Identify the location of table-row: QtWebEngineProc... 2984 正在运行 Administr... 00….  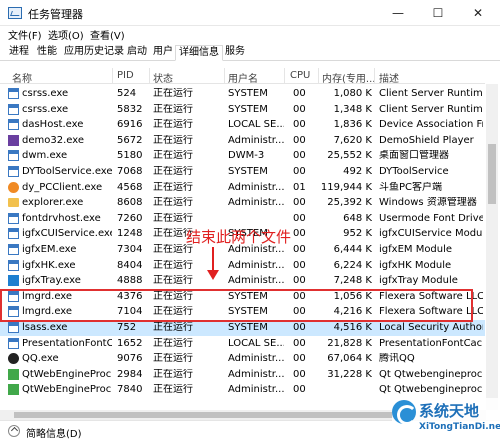
(242, 375).